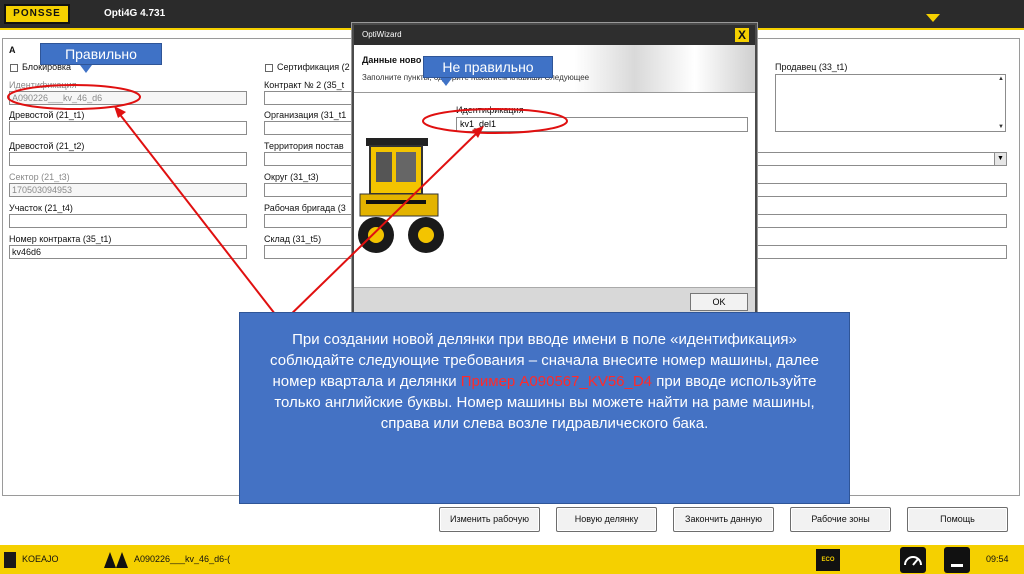 The image size is (1024, 574). Describe the element at coordinates (811, 67) in the screenshot. I see `seller-label: Продавец (33_t1)` at that location.